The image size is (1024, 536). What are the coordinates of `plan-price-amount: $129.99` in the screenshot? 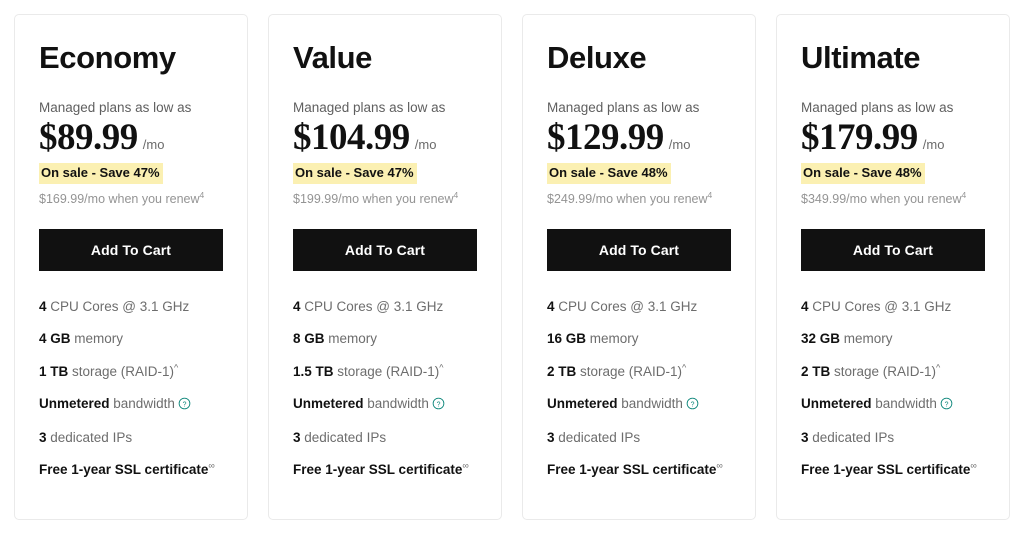 It's located at (605, 137).